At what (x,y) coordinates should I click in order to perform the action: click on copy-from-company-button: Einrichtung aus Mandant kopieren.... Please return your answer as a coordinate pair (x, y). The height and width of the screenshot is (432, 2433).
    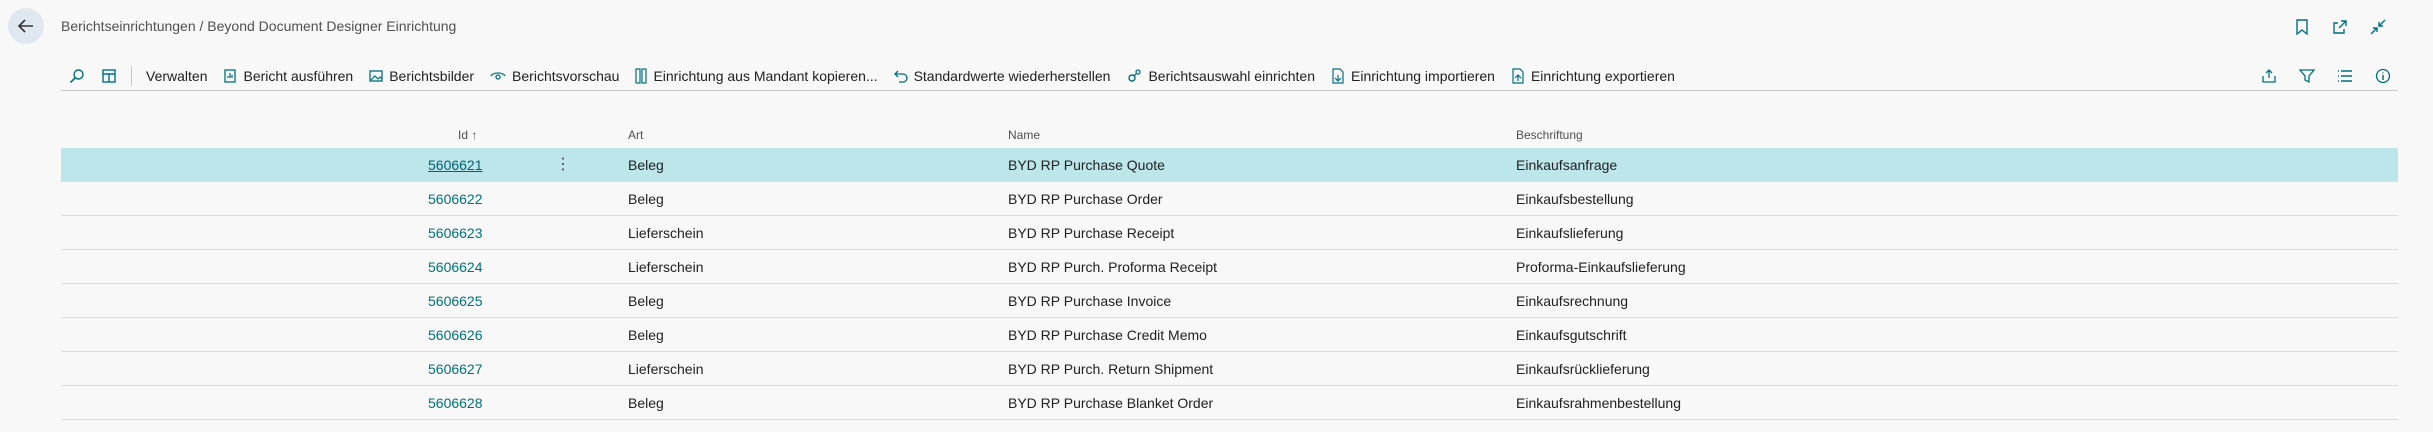
    Looking at the image, I should click on (756, 76).